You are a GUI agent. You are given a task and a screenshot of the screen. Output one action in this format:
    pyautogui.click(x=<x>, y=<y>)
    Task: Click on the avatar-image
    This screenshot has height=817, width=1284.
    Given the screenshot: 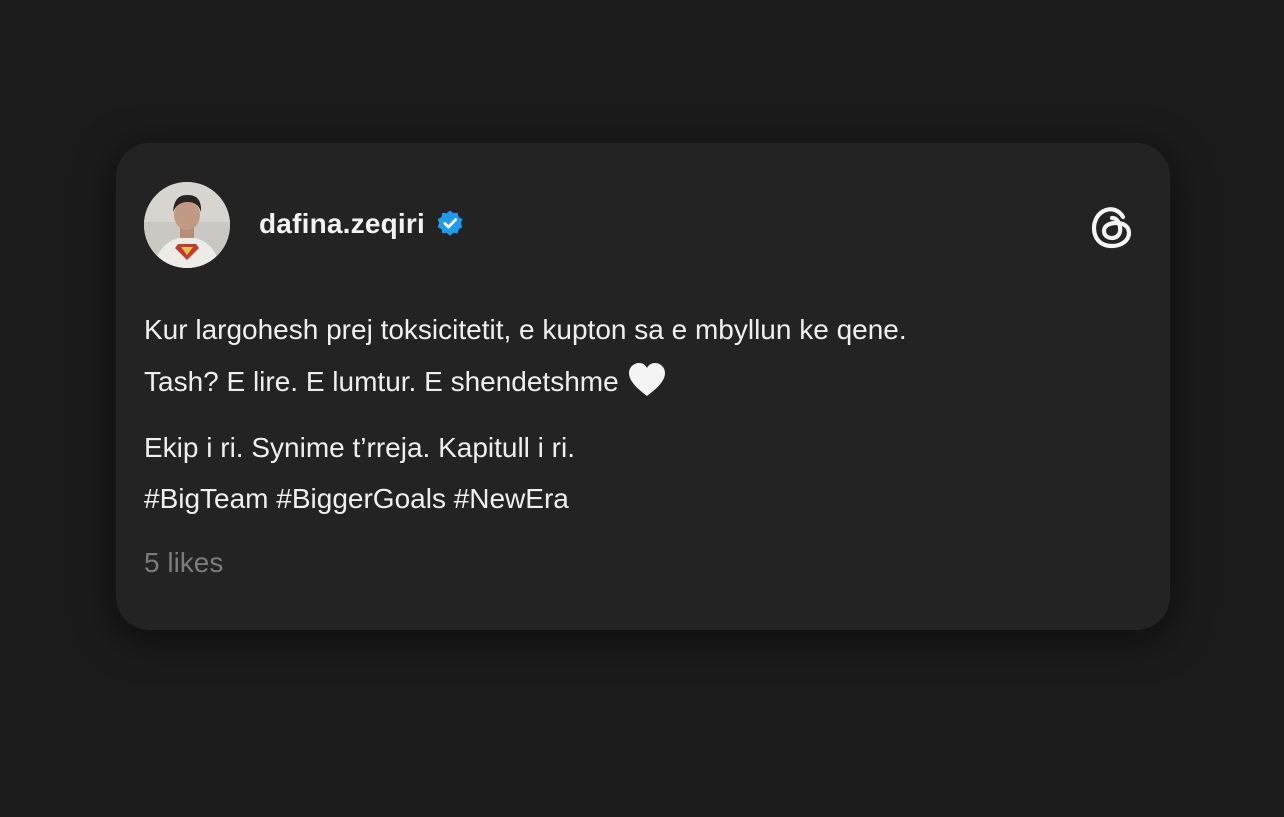 What is the action you would take?
    pyautogui.click(x=187, y=225)
    